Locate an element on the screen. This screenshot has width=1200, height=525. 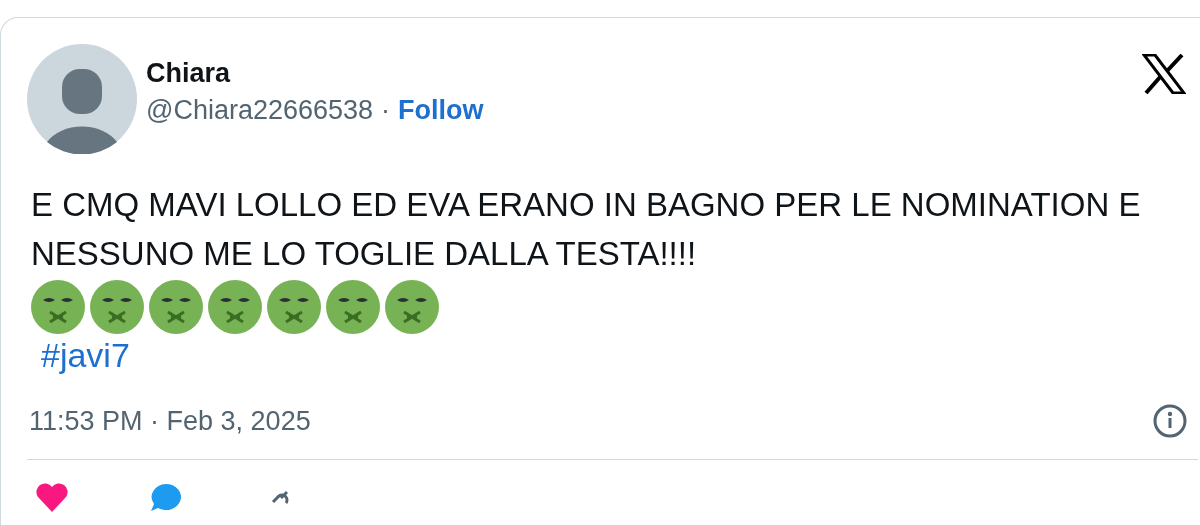
hashtag-link: #javi7 is located at coordinates (85, 355).